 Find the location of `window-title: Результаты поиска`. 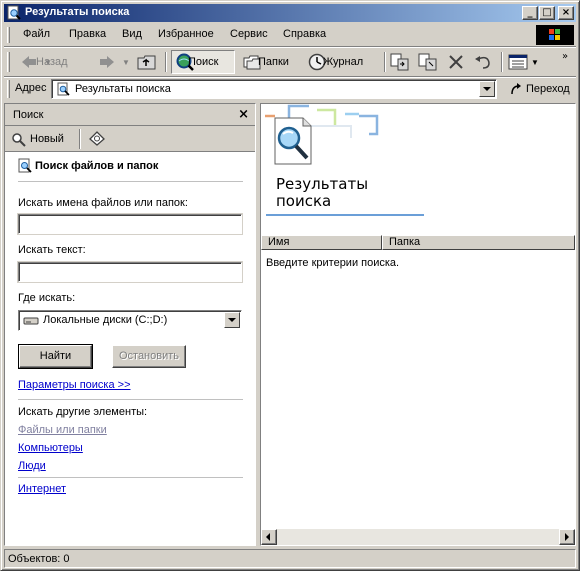

window-title: Результаты поиска is located at coordinates (77, 12).